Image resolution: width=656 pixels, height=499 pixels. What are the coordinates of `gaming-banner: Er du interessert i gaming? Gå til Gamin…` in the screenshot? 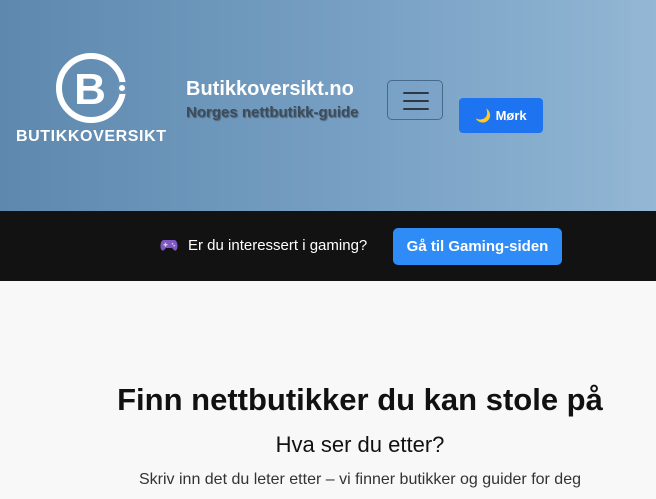 It's located at (328, 246).